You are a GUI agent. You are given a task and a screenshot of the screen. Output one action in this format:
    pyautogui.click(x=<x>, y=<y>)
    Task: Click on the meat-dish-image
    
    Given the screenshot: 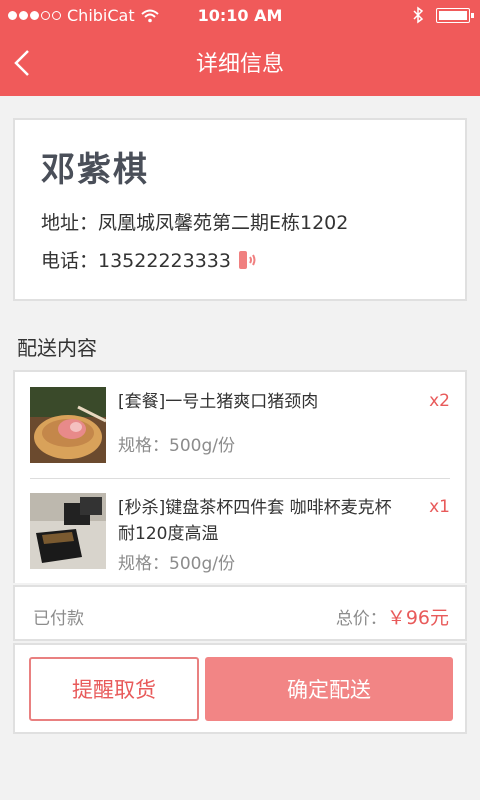 What is the action you would take?
    pyautogui.click(x=68, y=425)
    